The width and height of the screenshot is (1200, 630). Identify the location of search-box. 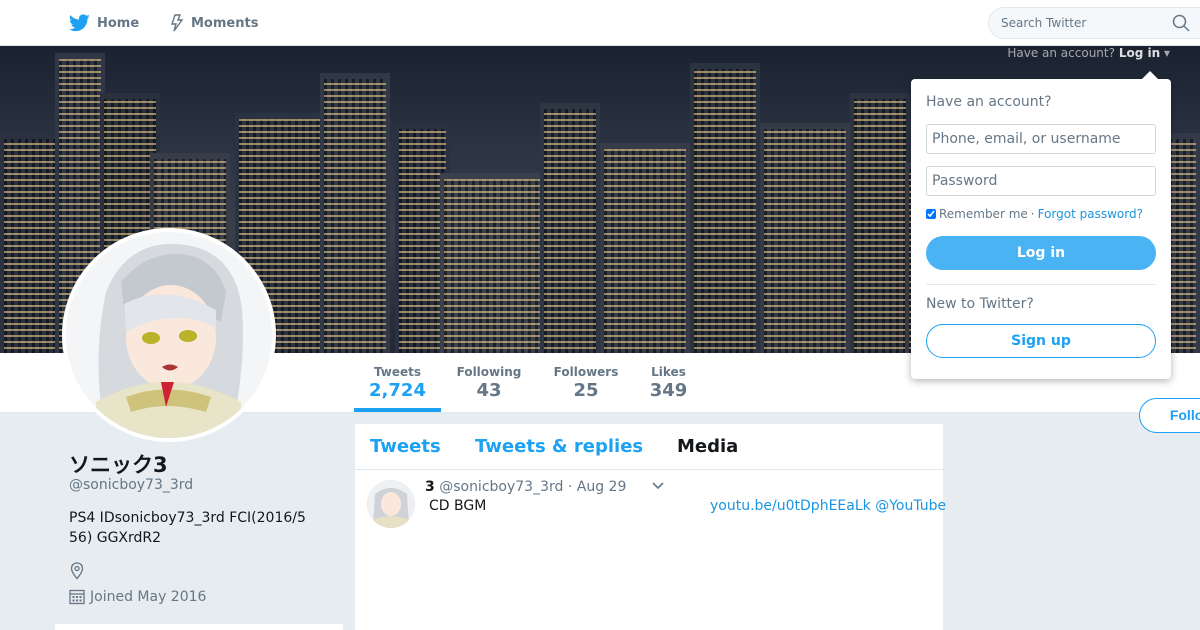
(1094, 23).